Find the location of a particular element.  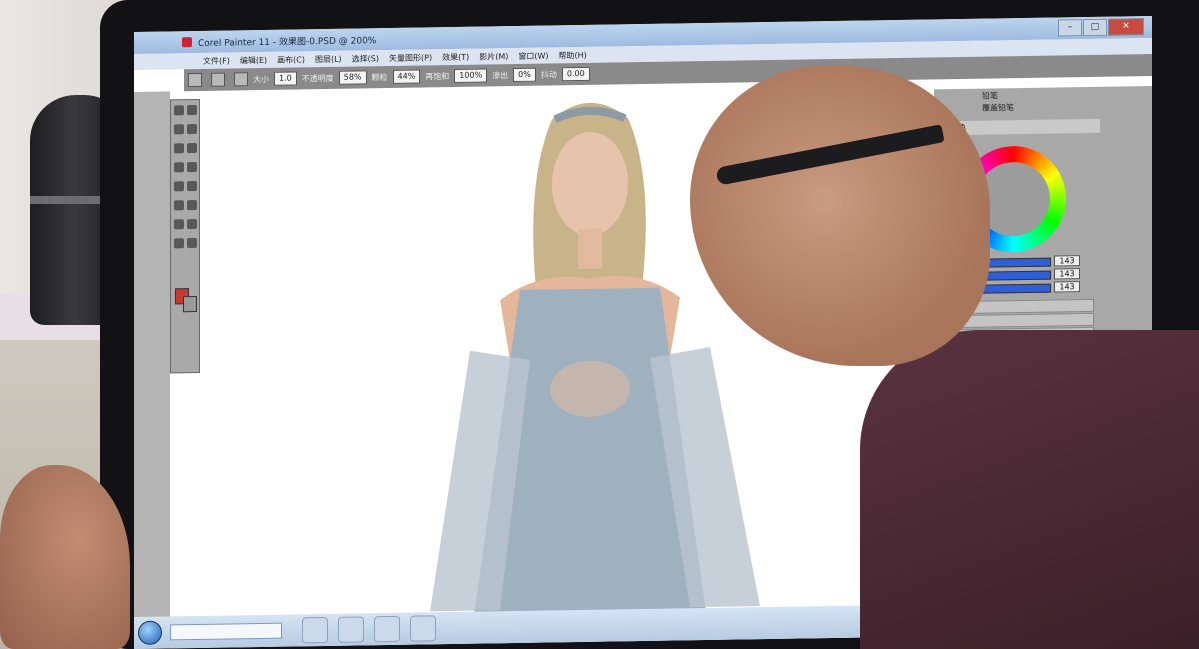

menu-canvas: 画布(C) is located at coordinates (291, 60).